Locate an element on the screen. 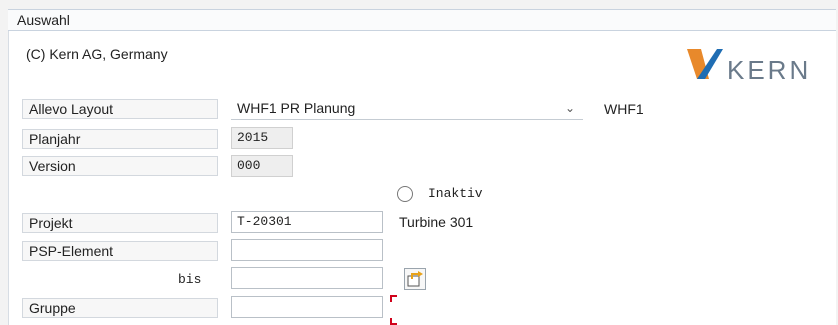 This screenshot has width=838, height=325. chevron-down-icon: ⌄ is located at coordinates (570, 108).